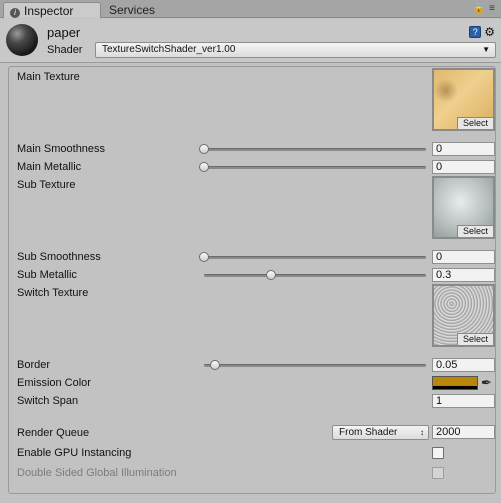 Image resolution: width=501 pixels, height=503 pixels. I want to click on tab-bar: i Inspector Services 🔒 ≡, so click(250, 9).